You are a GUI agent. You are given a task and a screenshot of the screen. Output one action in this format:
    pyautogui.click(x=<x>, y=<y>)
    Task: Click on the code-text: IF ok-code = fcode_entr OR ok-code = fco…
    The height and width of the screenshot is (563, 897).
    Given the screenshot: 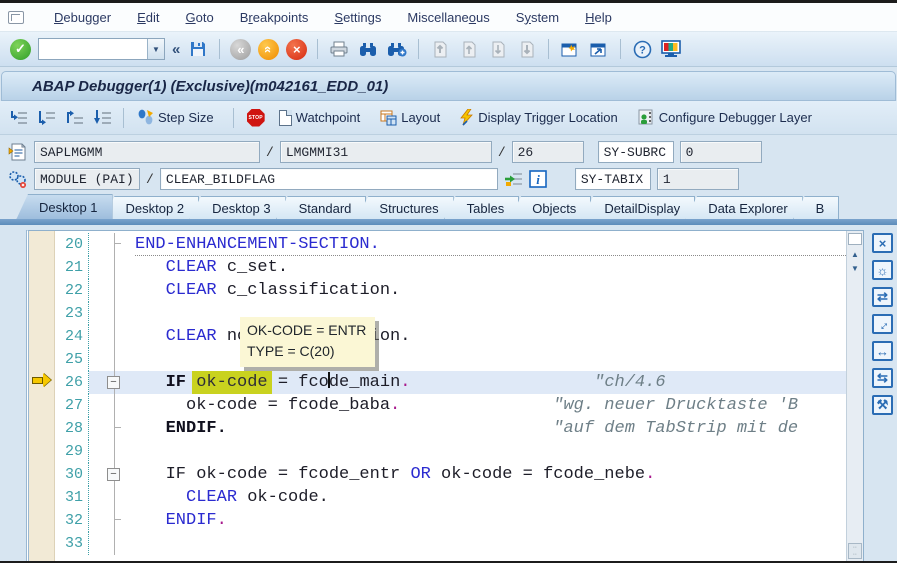 What is the action you would take?
    pyautogui.click(x=490, y=474)
    